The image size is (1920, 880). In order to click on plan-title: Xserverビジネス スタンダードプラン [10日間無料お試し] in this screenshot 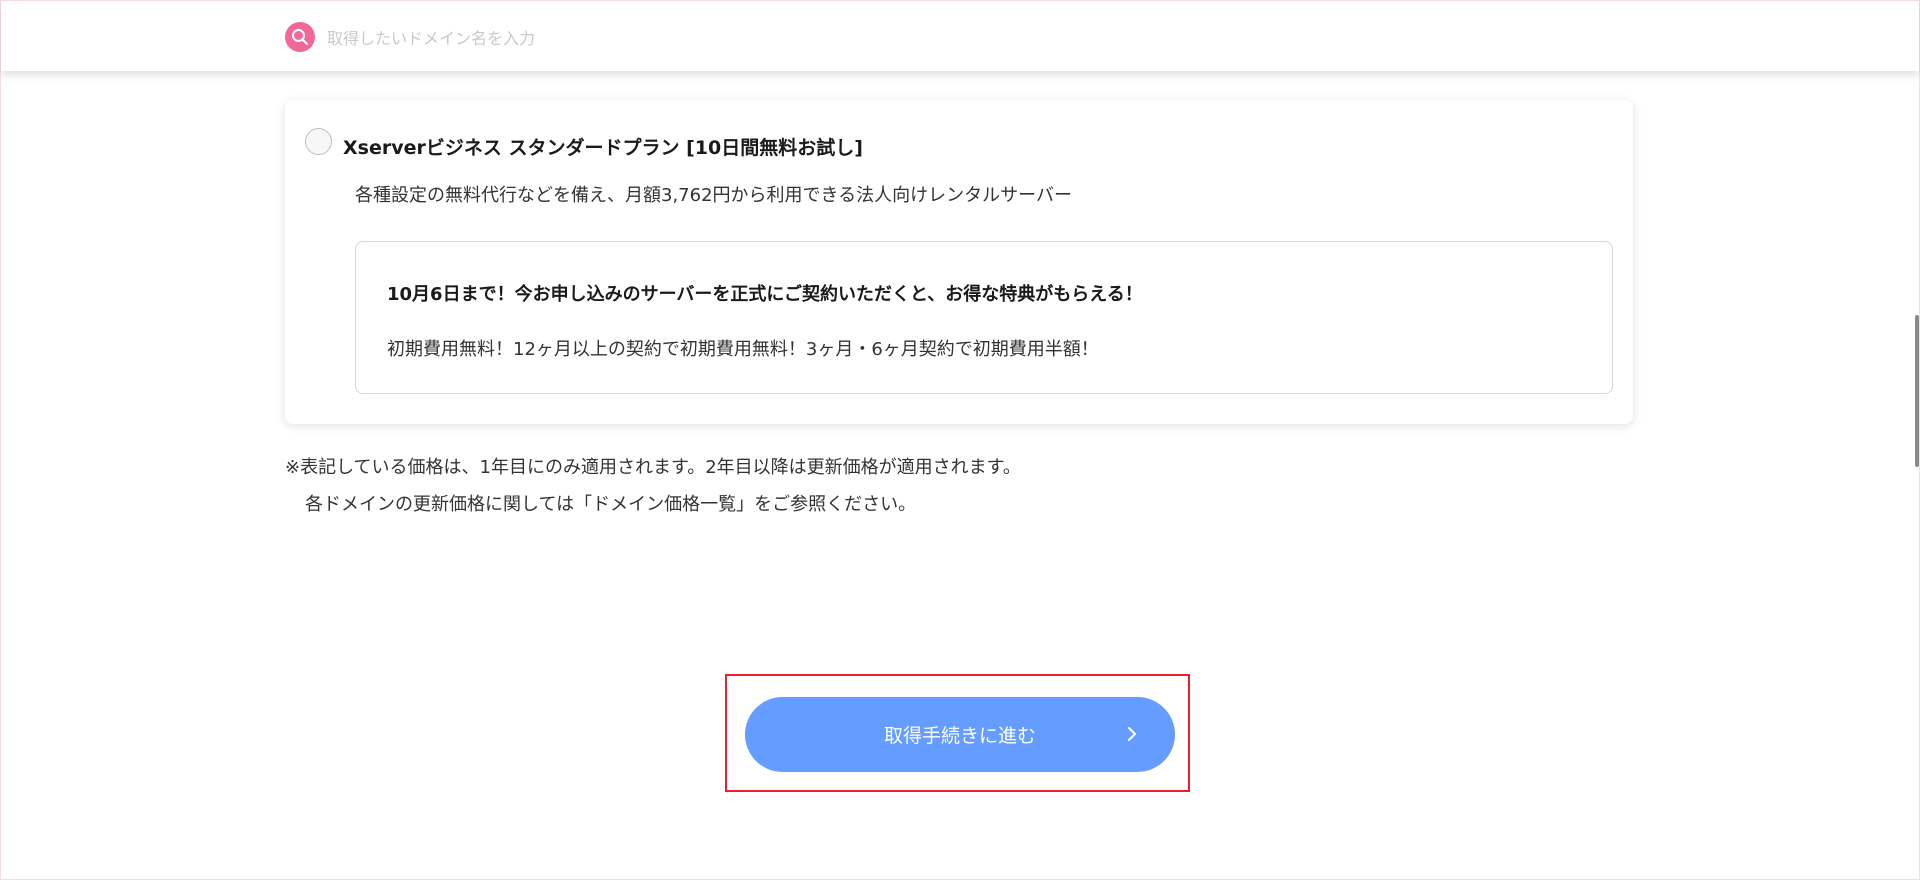, I will do `click(603, 148)`.